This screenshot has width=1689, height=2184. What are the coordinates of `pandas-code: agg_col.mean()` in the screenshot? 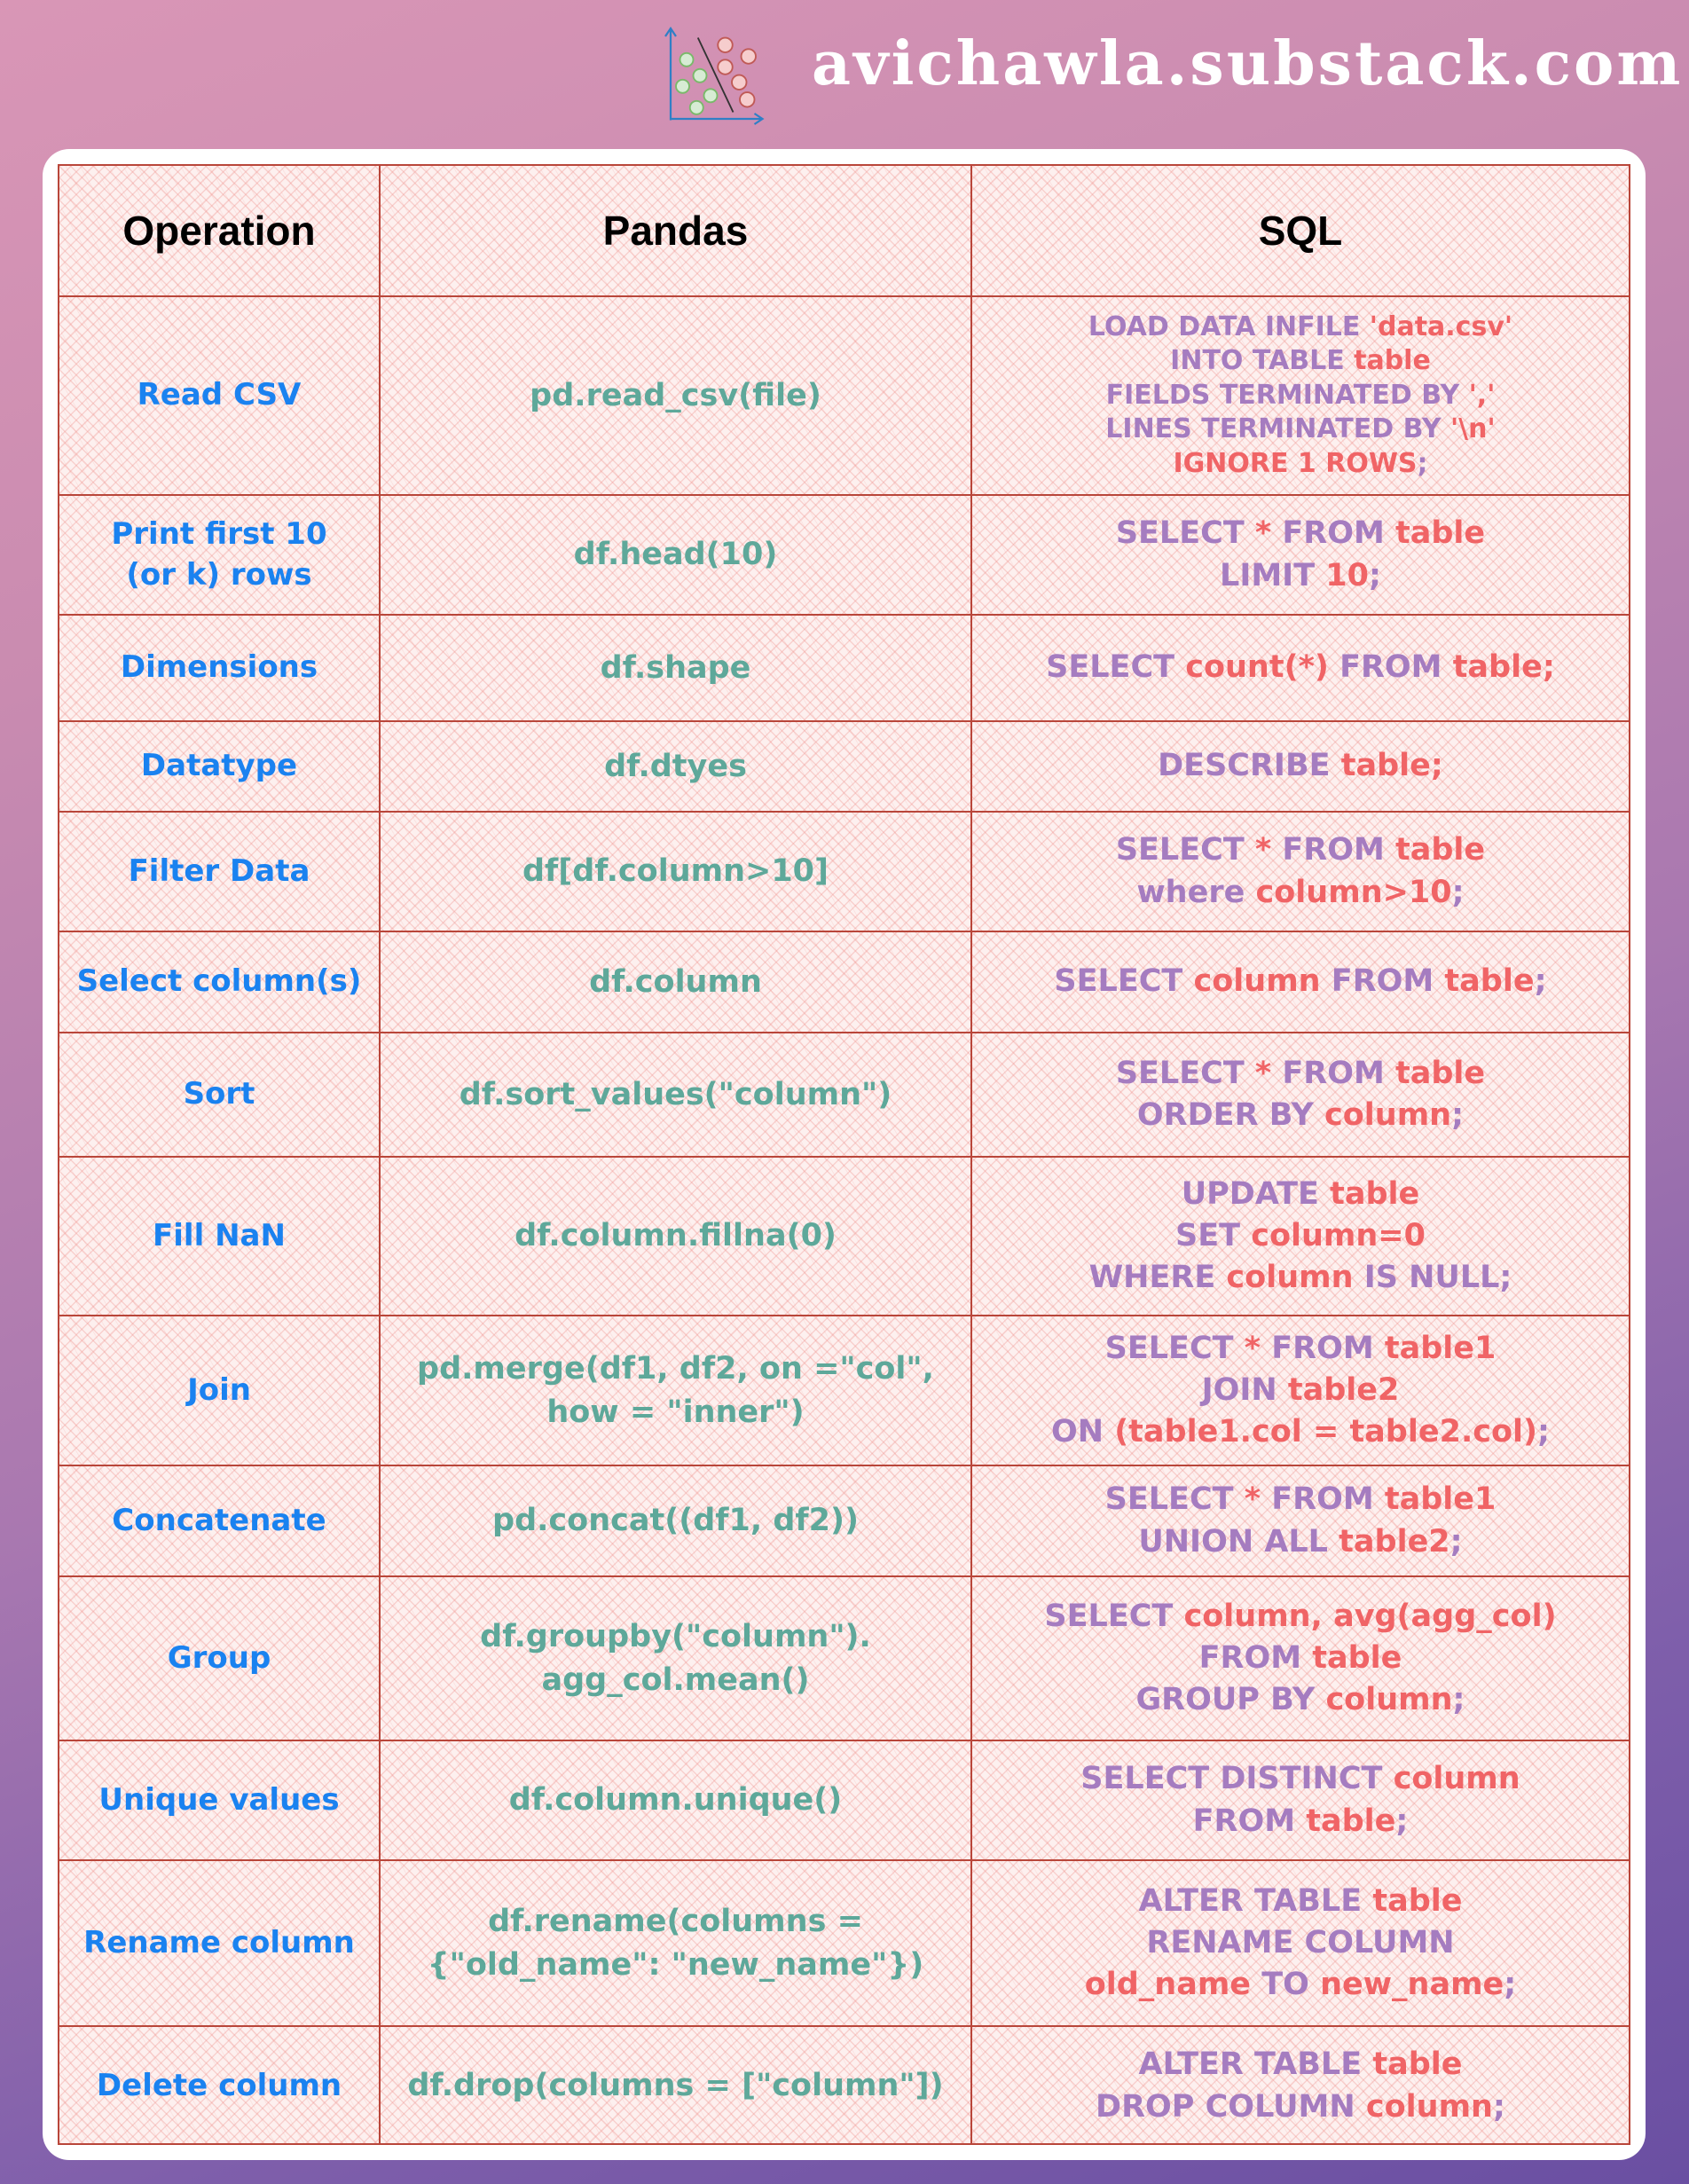 It's located at (675, 1680).